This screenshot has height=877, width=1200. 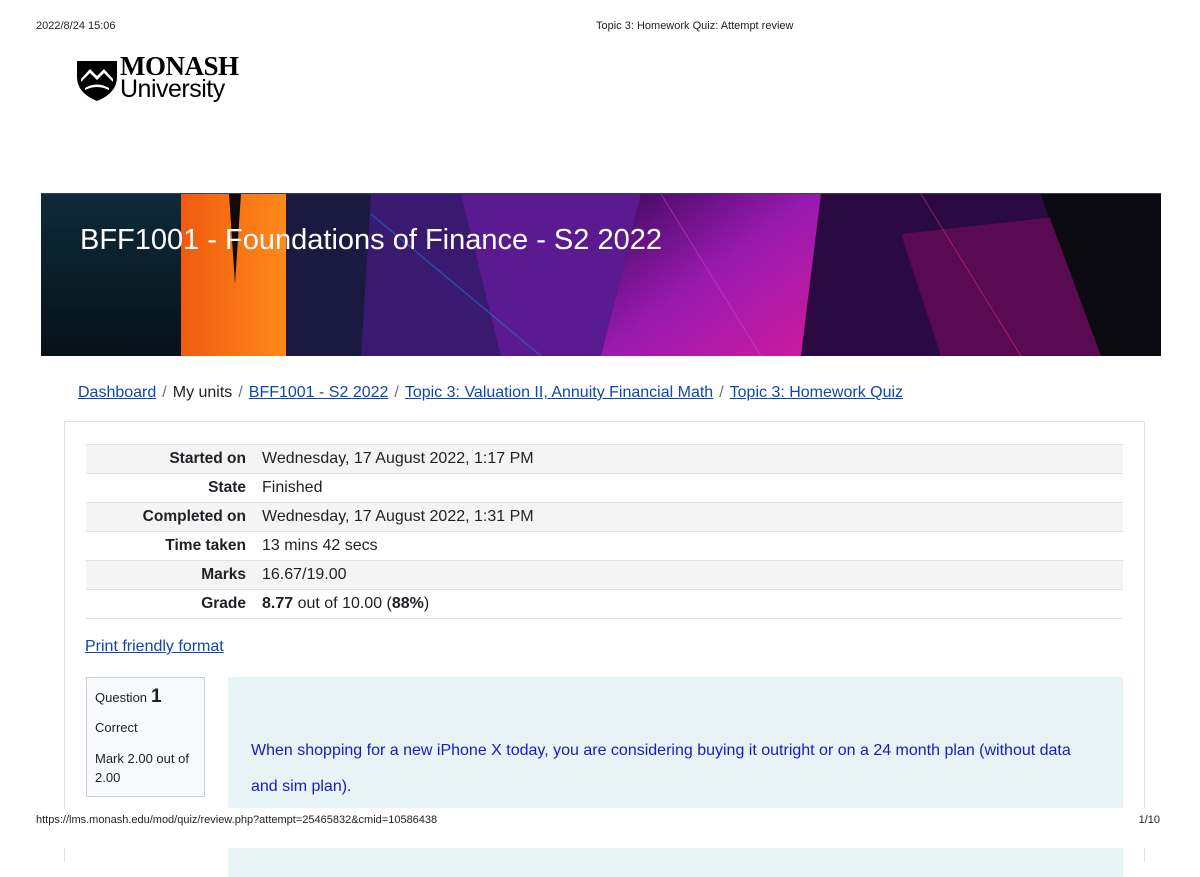 I want to click on monash-logo: MONASH University, so click(x=160, y=79).